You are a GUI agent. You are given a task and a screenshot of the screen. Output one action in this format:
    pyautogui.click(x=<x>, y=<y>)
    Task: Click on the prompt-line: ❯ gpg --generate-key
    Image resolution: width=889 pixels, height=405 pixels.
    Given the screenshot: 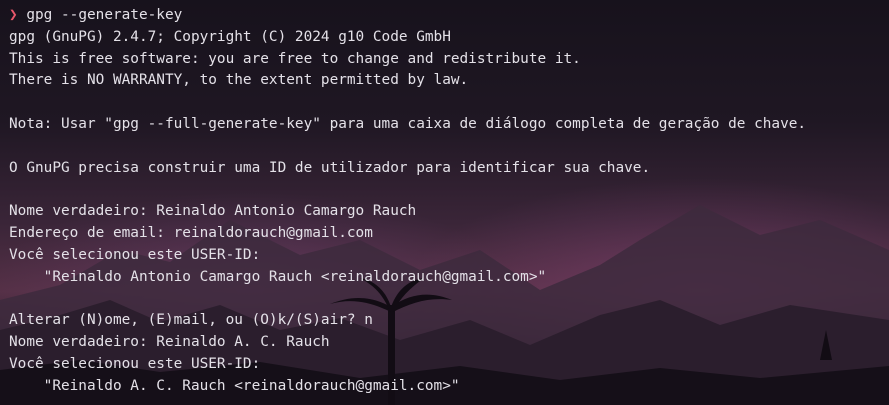 What is the action you would take?
    pyautogui.click(x=407, y=16)
    